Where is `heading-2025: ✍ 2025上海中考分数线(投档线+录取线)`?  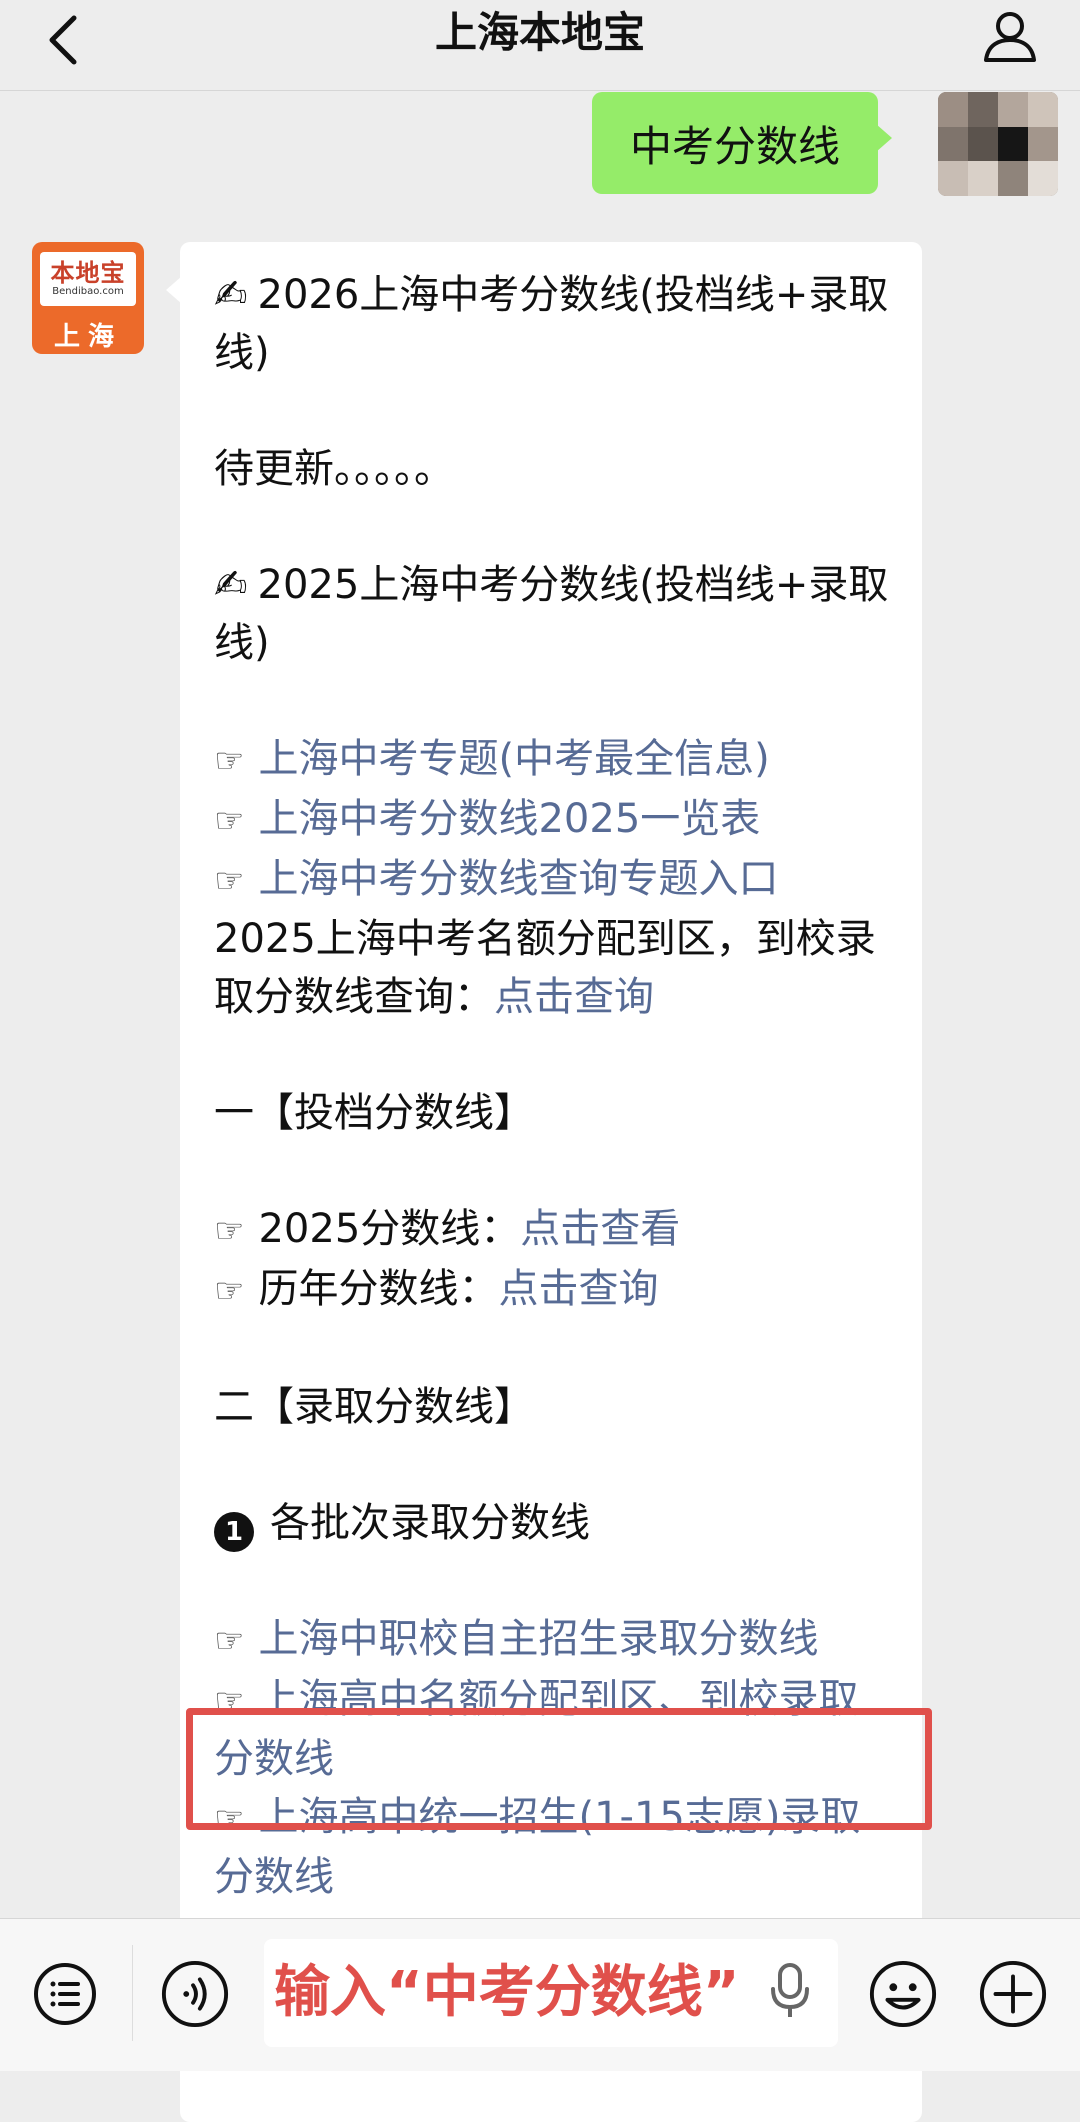
heading-2025: ✍ 2025上海中考分数线(投档线+录取线) is located at coordinates (551, 614).